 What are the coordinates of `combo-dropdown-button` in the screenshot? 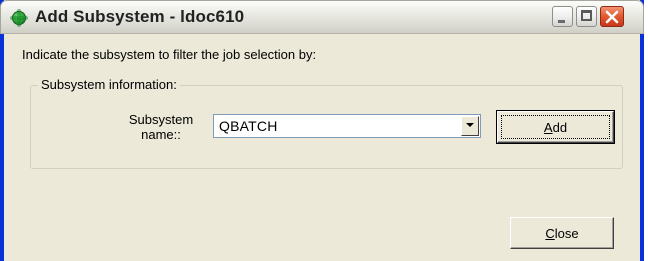 It's located at (470, 126).